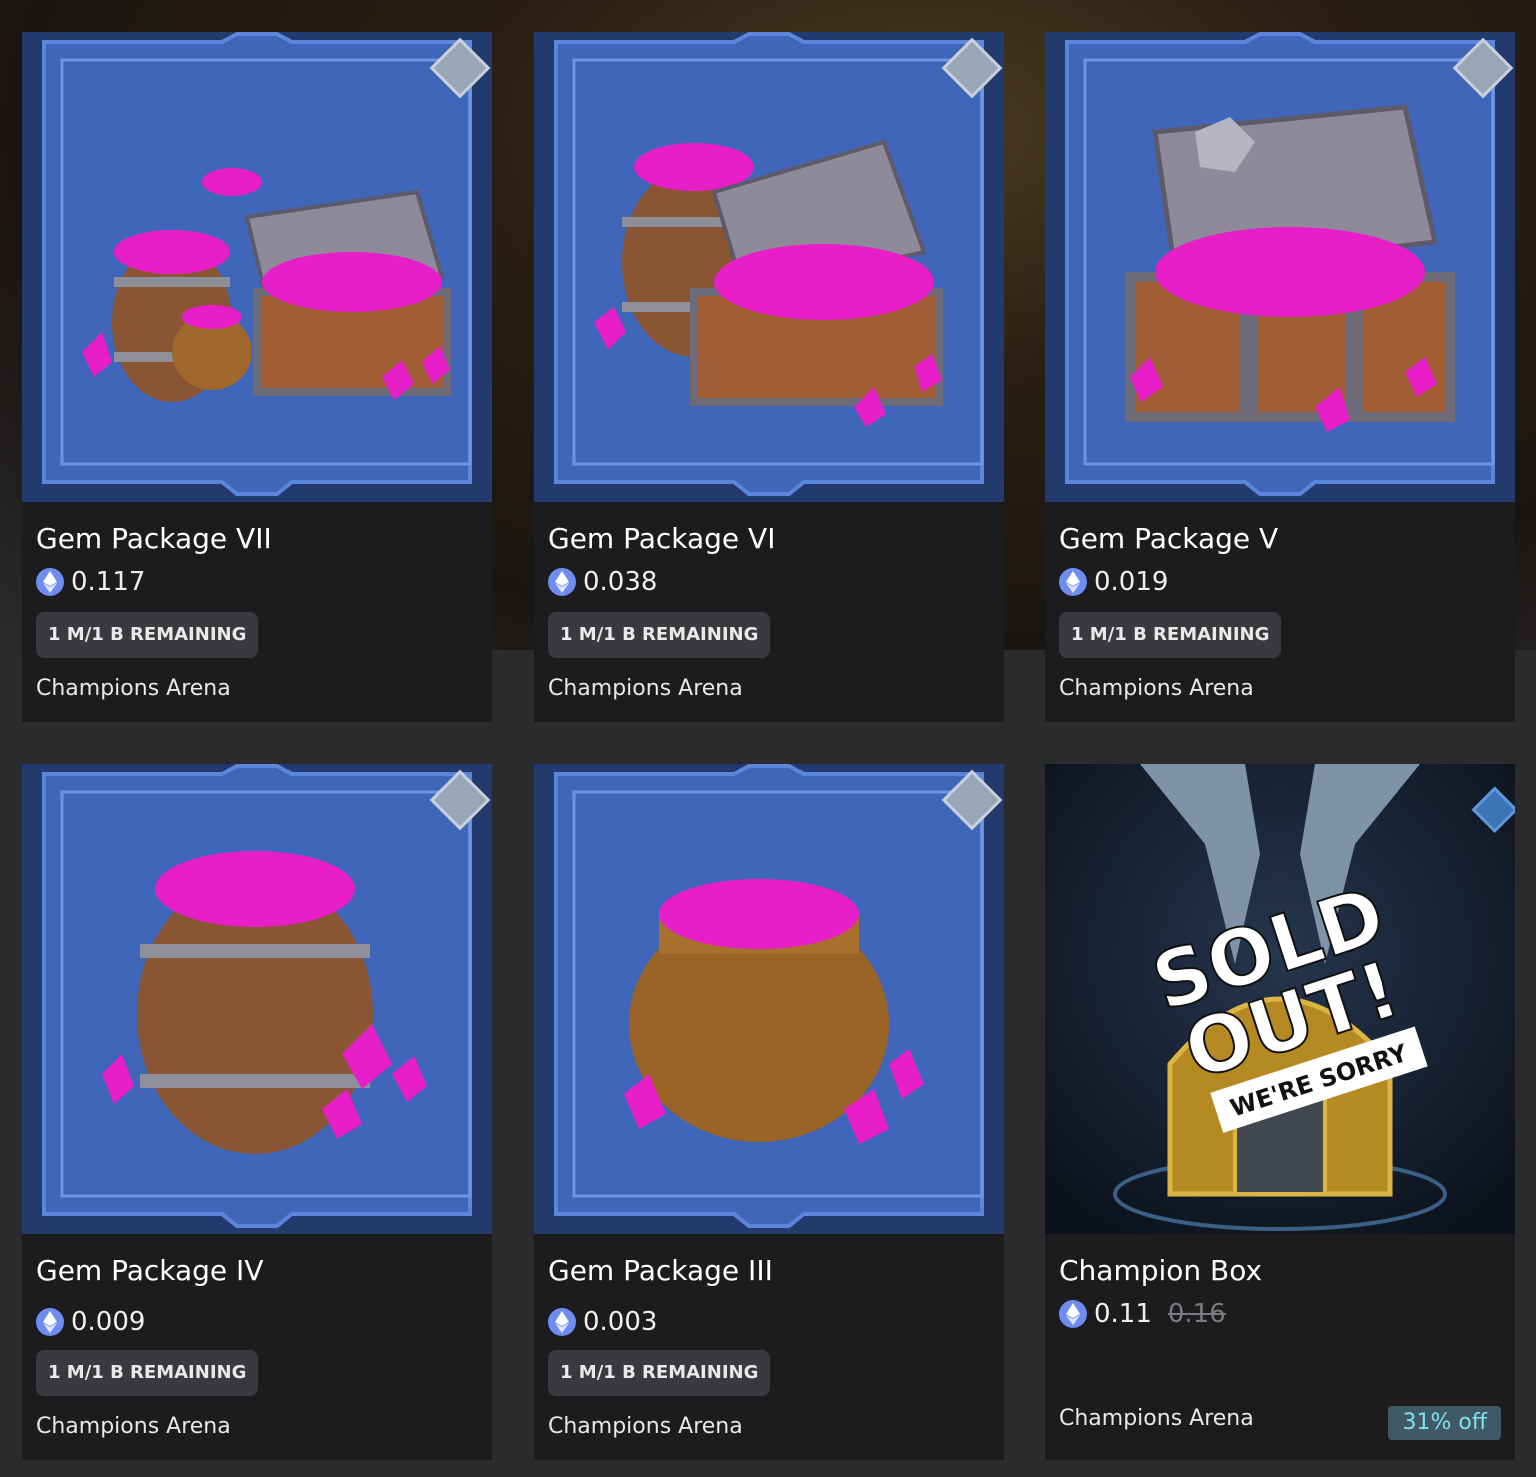  I want to click on treasure-chest-icon, so click(1280, 267).